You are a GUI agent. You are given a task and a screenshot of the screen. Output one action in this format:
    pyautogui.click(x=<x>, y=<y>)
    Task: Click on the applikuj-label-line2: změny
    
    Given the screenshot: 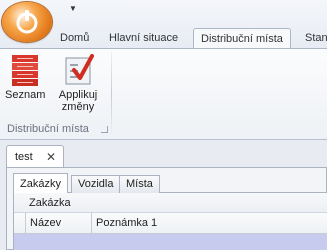 What is the action you would take?
    pyautogui.click(x=78, y=107)
    